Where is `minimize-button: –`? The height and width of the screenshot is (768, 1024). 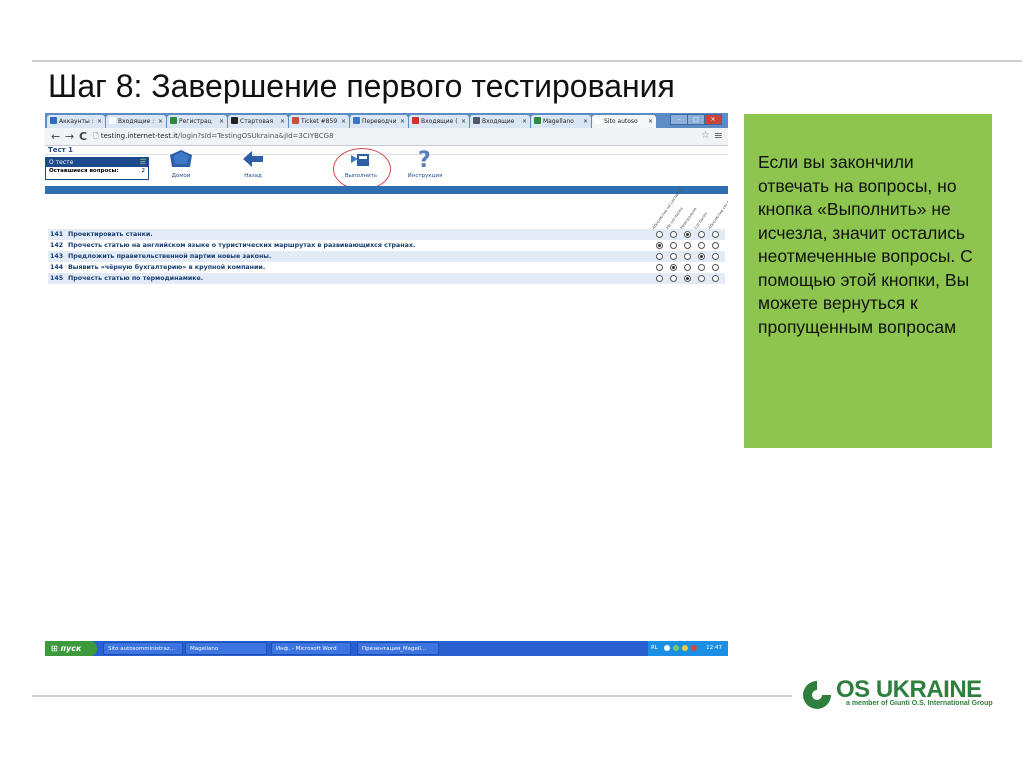 minimize-button: – is located at coordinates (679, 119).